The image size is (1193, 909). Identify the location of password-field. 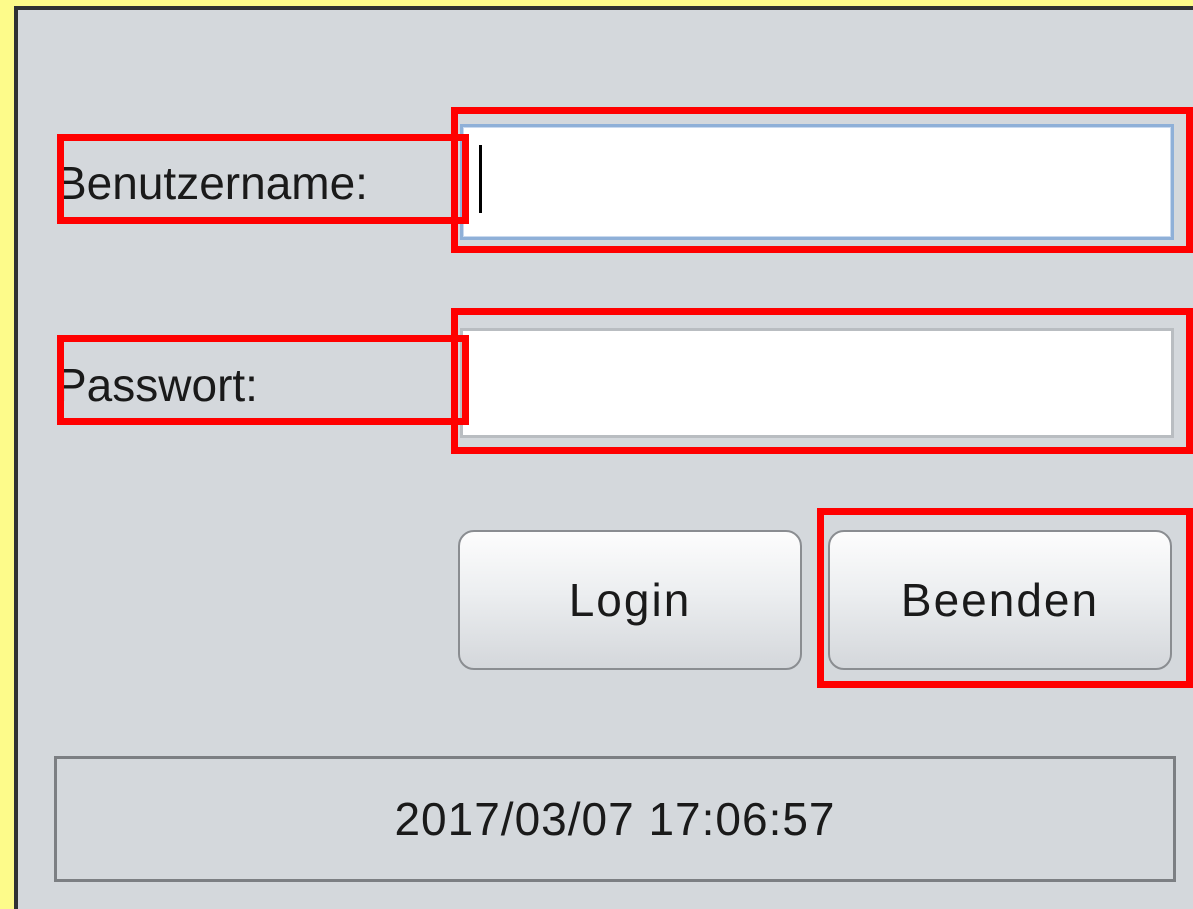
(817, 383).